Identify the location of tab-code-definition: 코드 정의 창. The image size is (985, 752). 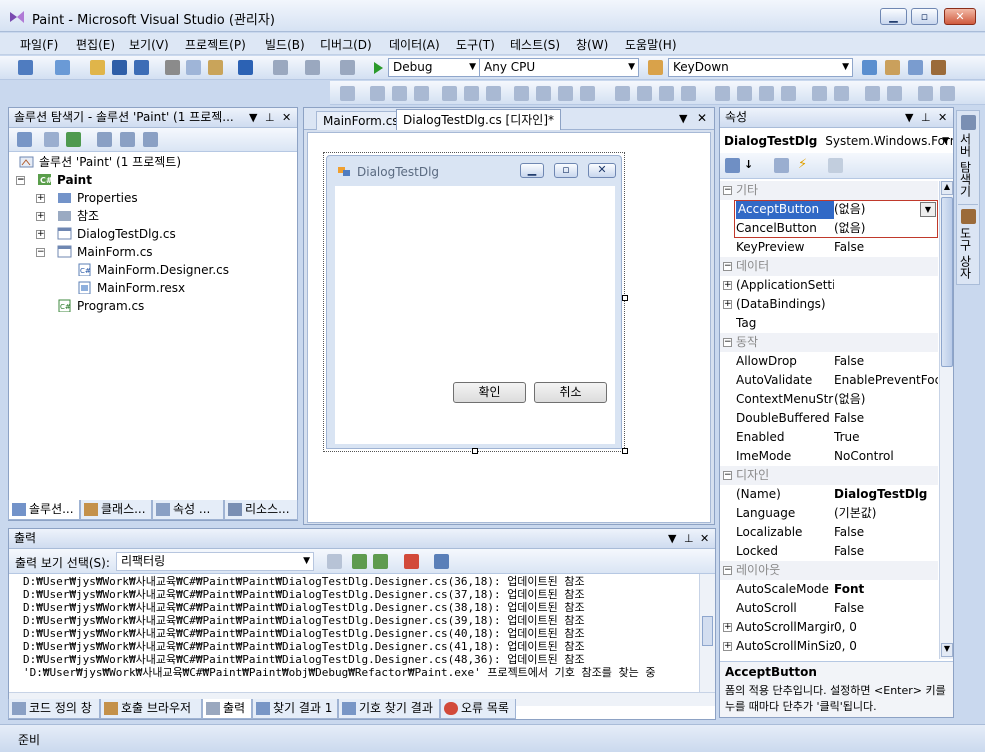
(54, 709).